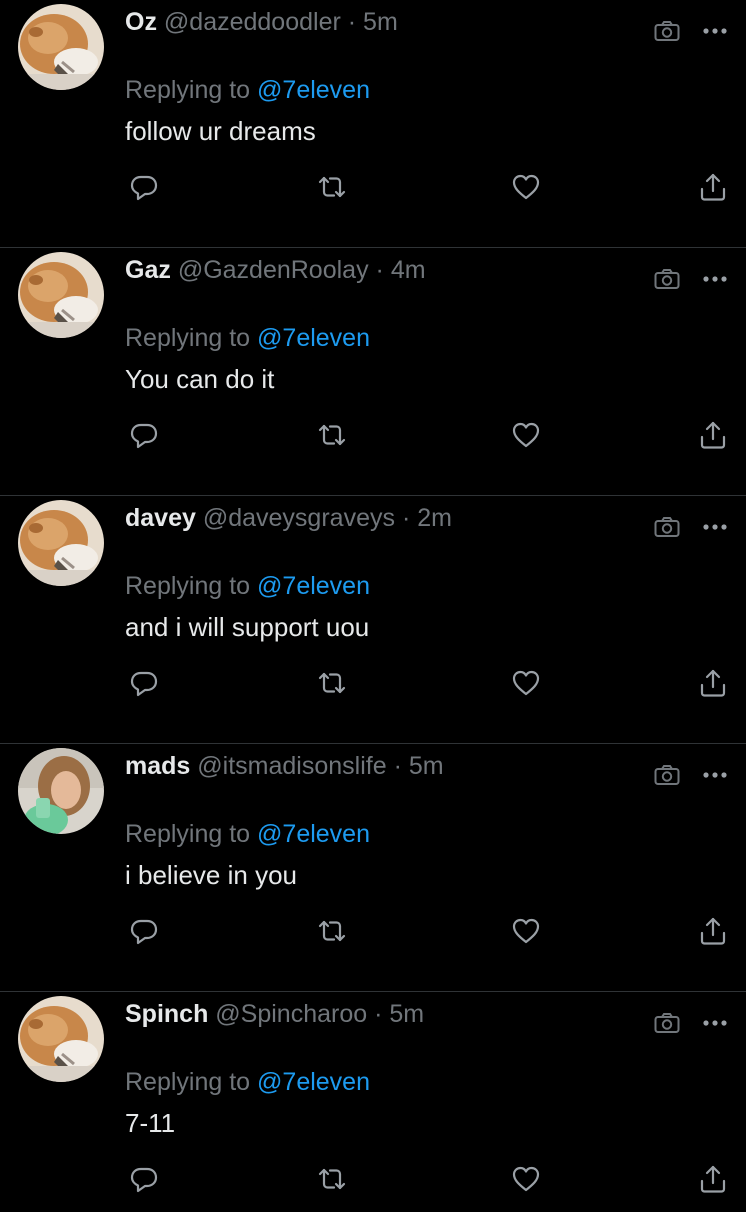 The image size is (746, 1212). I want to click on tweet-text: You can do it, so click(200, 379).